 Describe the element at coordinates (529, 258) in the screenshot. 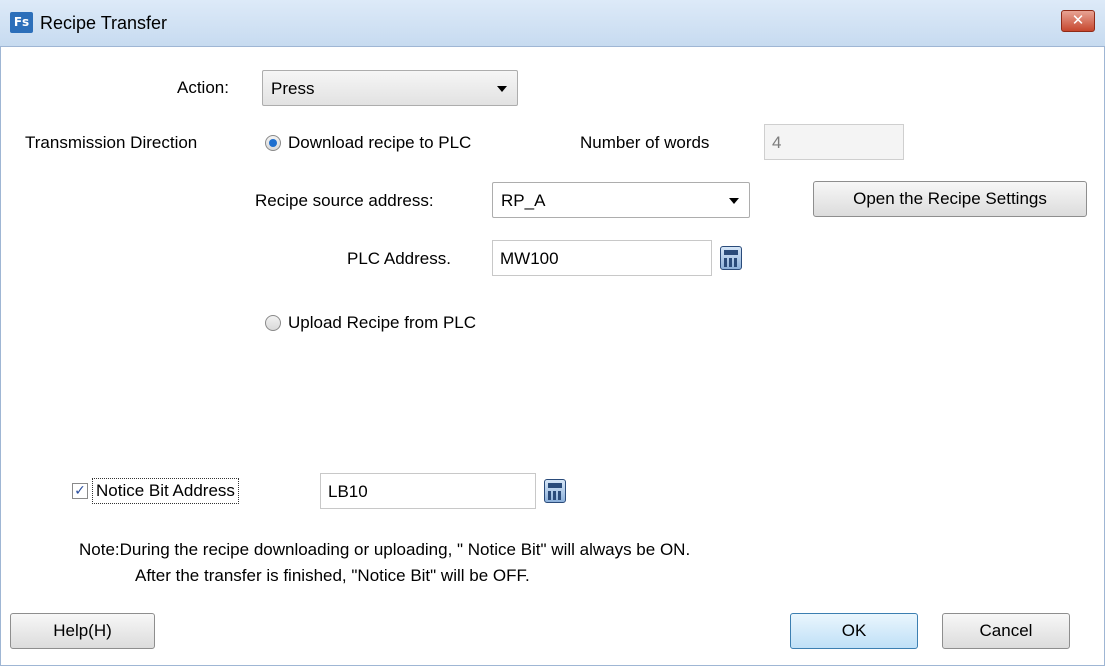

I see `plc-address-value: MW100` at that location.